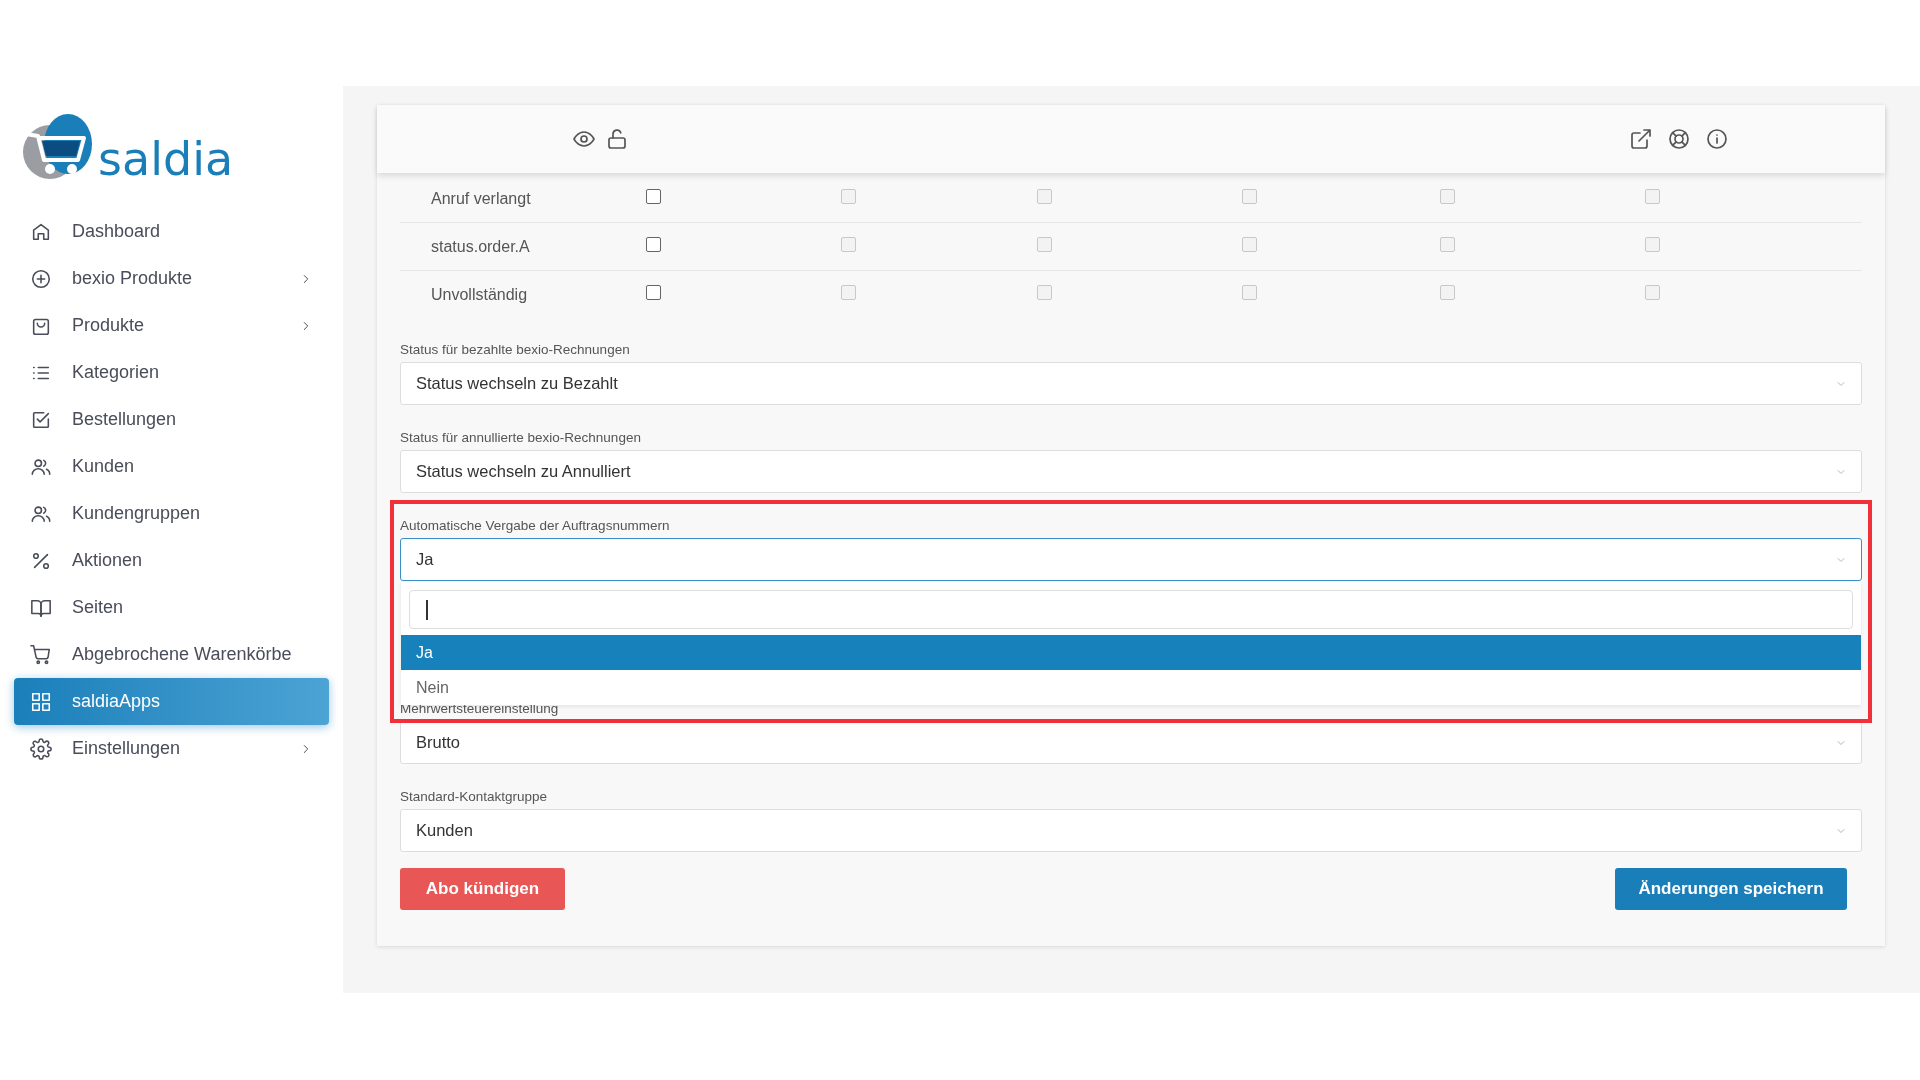 The height and width of the screenshot is (1080, 1920). I want to click on search-field, so click(1131, 609).